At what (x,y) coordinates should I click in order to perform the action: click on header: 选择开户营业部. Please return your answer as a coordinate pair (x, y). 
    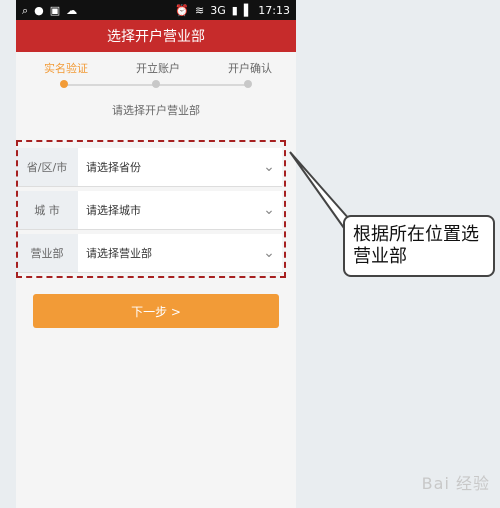
    Looking at the image, I should click on (156, 36).